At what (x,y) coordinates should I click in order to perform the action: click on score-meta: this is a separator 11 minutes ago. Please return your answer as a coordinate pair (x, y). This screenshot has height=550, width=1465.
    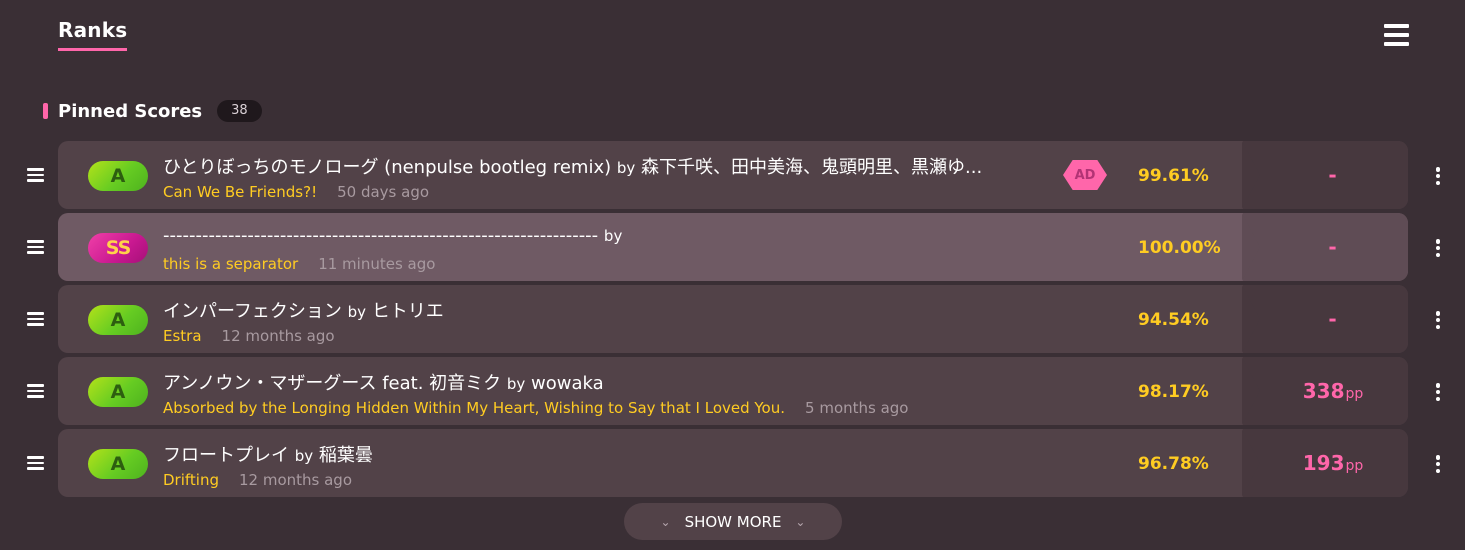
    Looking at the image, I should click on (299, 264).